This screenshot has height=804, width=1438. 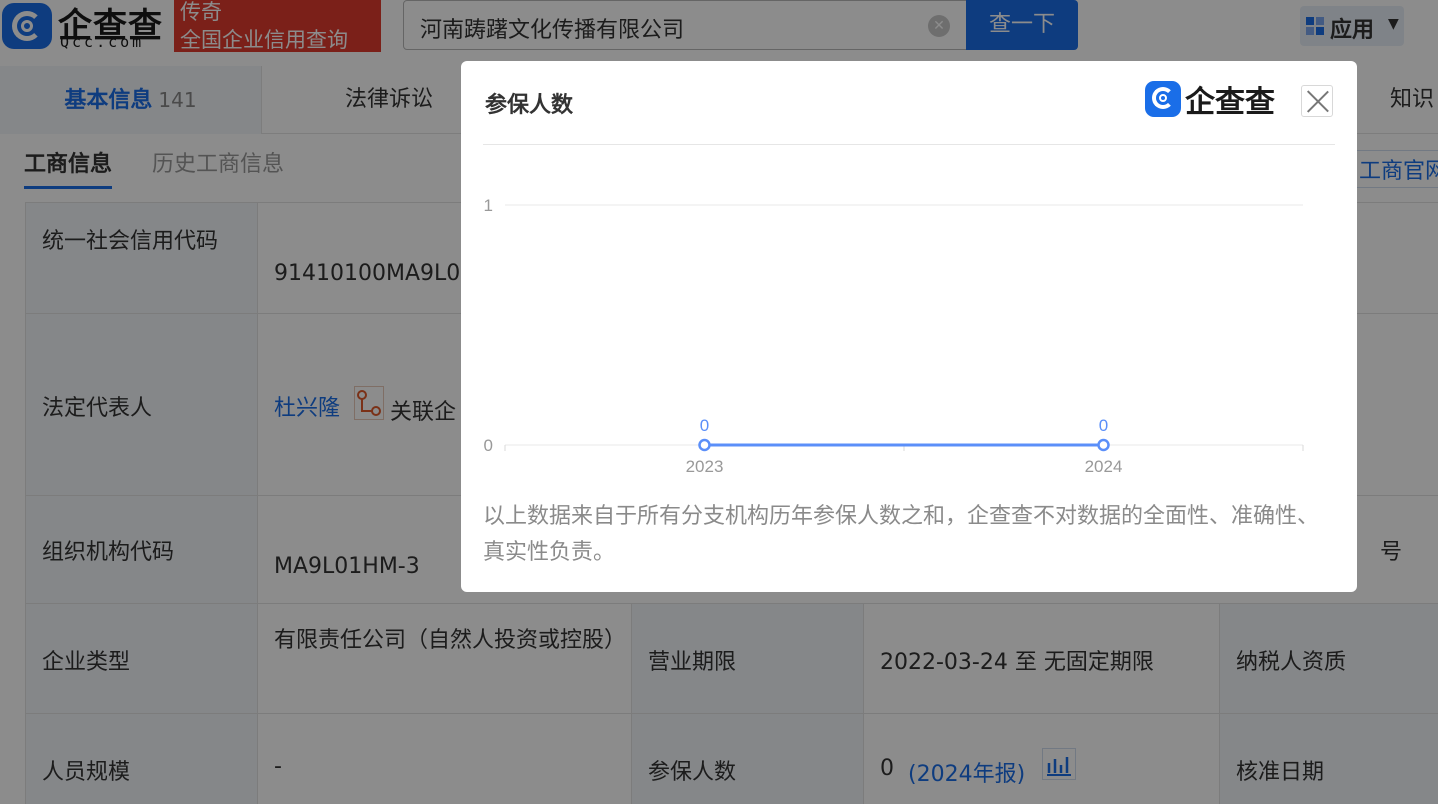 What do you see at coordinates (529, 105) in the screenshot?
I see `modal-title: 参保人数` at bounding box center [529, 105].